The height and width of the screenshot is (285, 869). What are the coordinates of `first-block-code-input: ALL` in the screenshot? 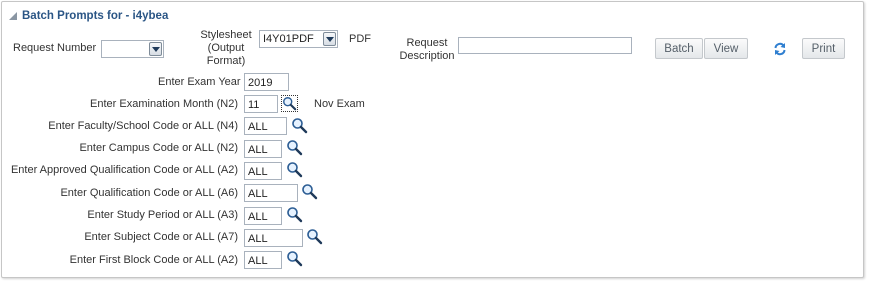 It's located at (263, 260).